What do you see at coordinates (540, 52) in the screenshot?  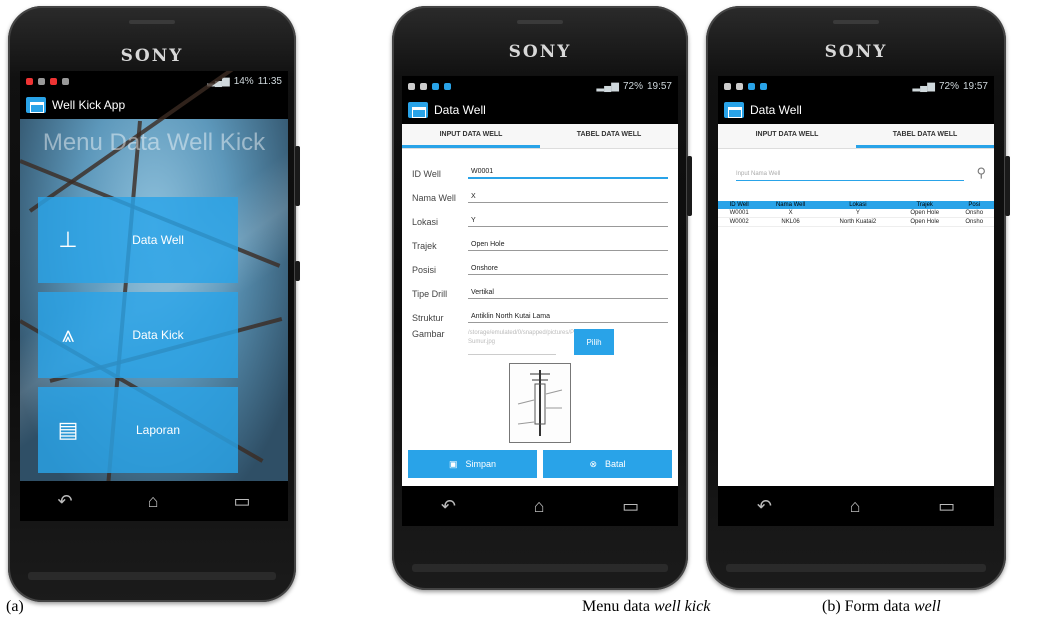 I see `phone-brand: SONY` at bounding box center [540, 52].